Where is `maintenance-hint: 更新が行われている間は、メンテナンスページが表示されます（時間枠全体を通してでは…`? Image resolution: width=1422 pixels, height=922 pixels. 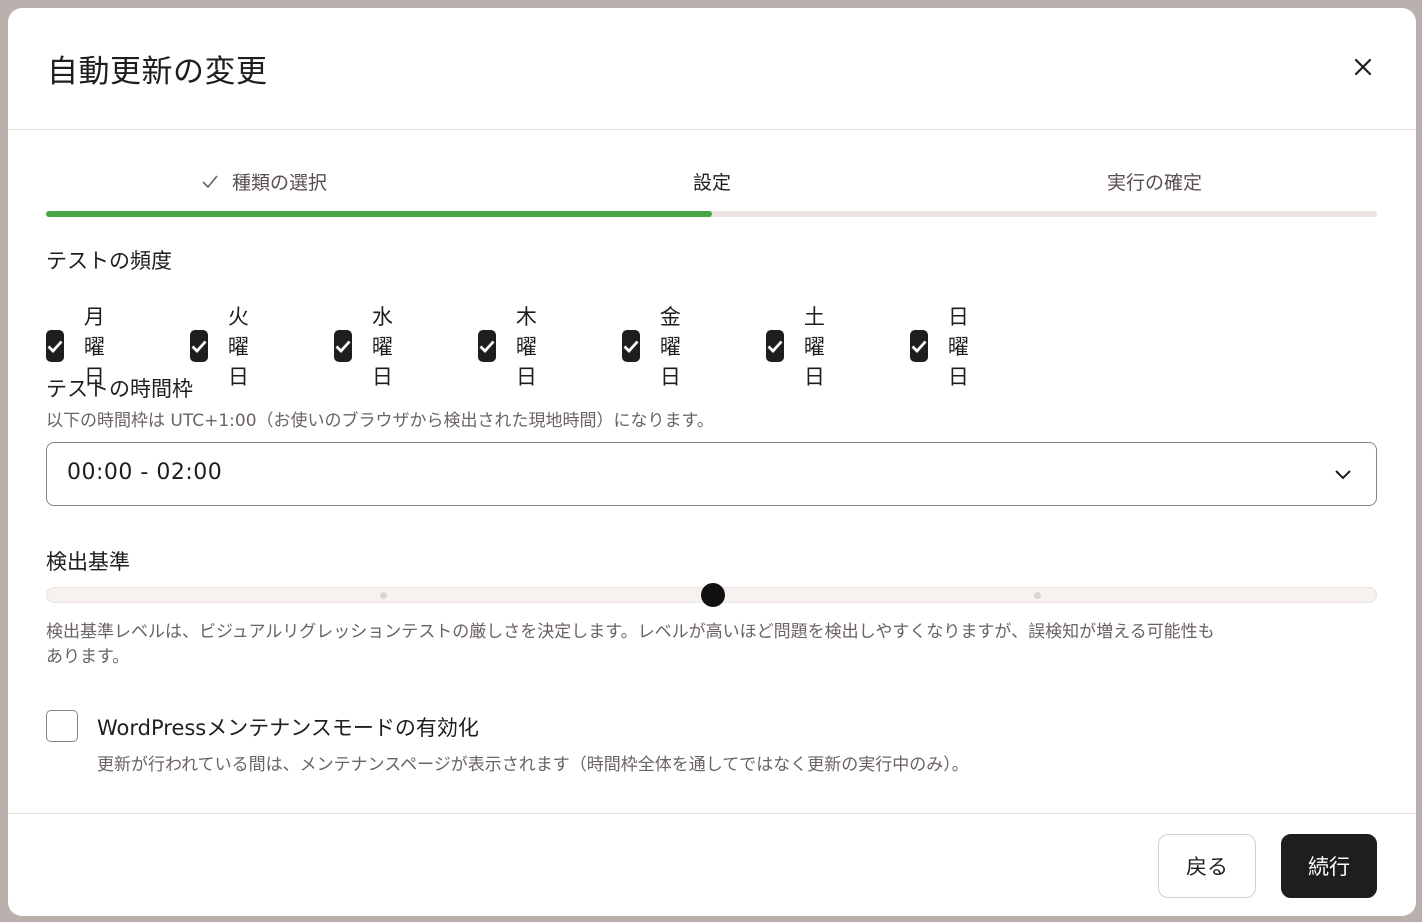
maintenance-hint: 更新が行われている間は、メンテナンスページが表示されます（時間枠全体を通してでは… is located at coordinates (533, 765).